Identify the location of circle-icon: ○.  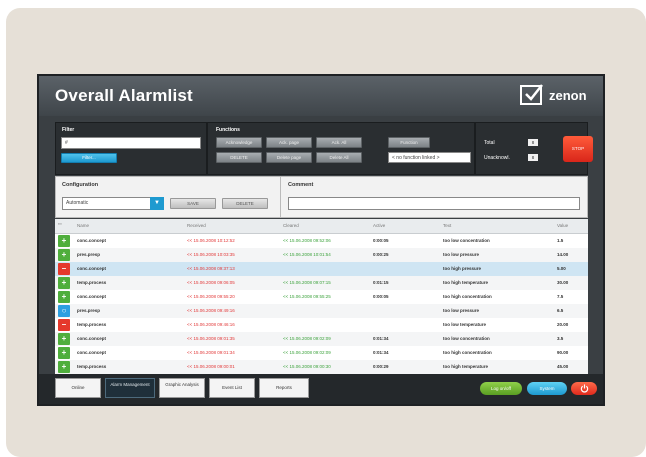
(64, 311).